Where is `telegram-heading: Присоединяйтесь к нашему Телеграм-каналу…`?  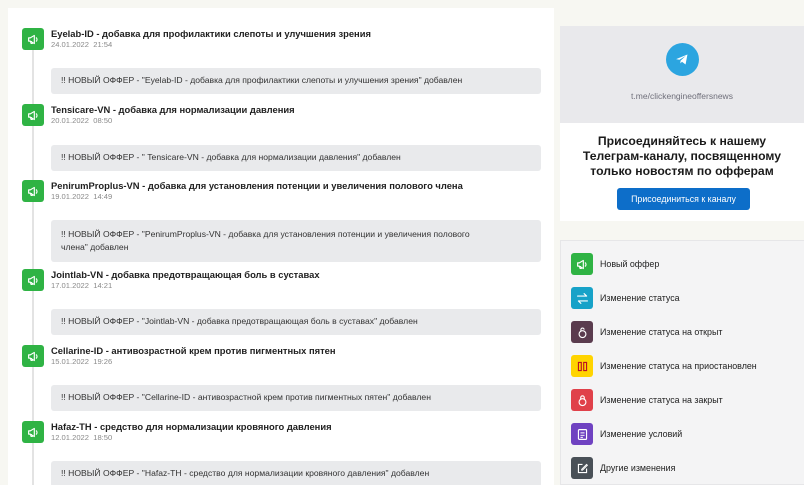
telegram-heading: Присоединяйтесь к нашему Телеграм-каналу… is located at coordinates (682, 156).